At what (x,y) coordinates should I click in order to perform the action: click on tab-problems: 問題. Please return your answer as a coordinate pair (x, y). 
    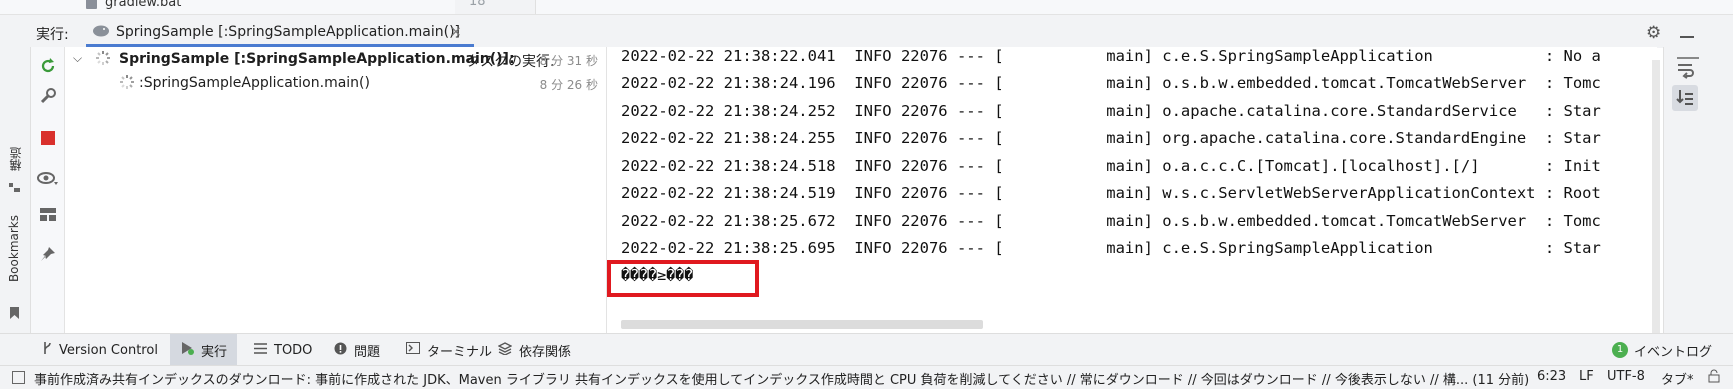
    Looking at the image, I should click on (357, 350).